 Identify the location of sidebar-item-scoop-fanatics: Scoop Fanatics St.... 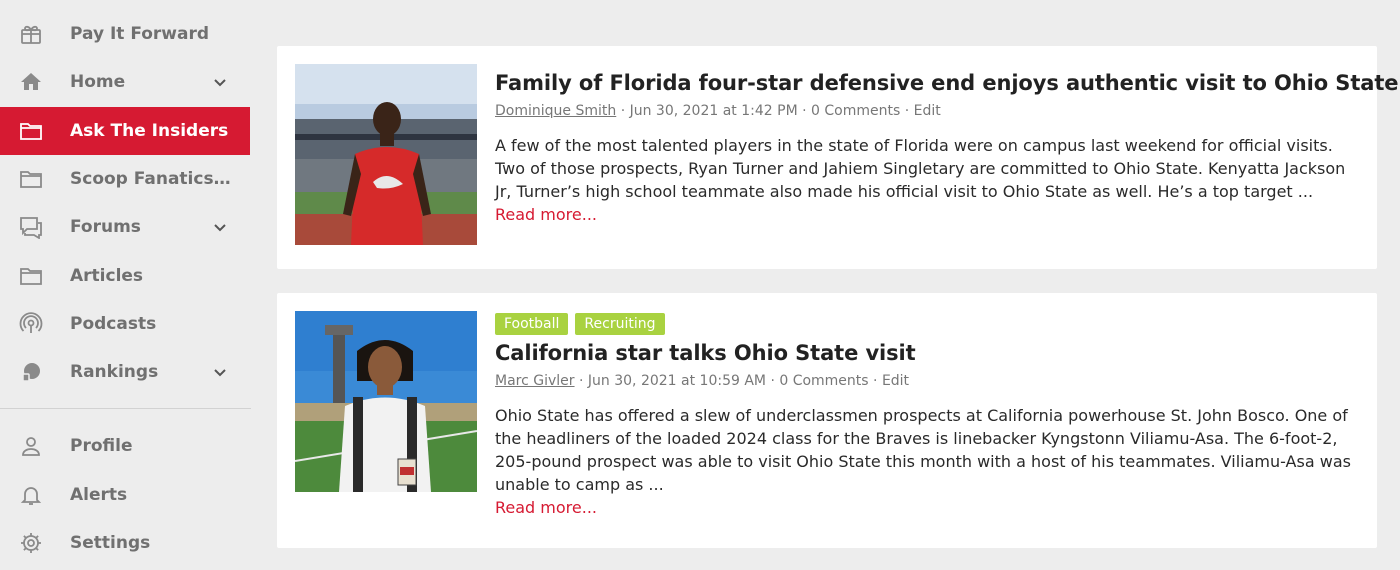
(125, 179).